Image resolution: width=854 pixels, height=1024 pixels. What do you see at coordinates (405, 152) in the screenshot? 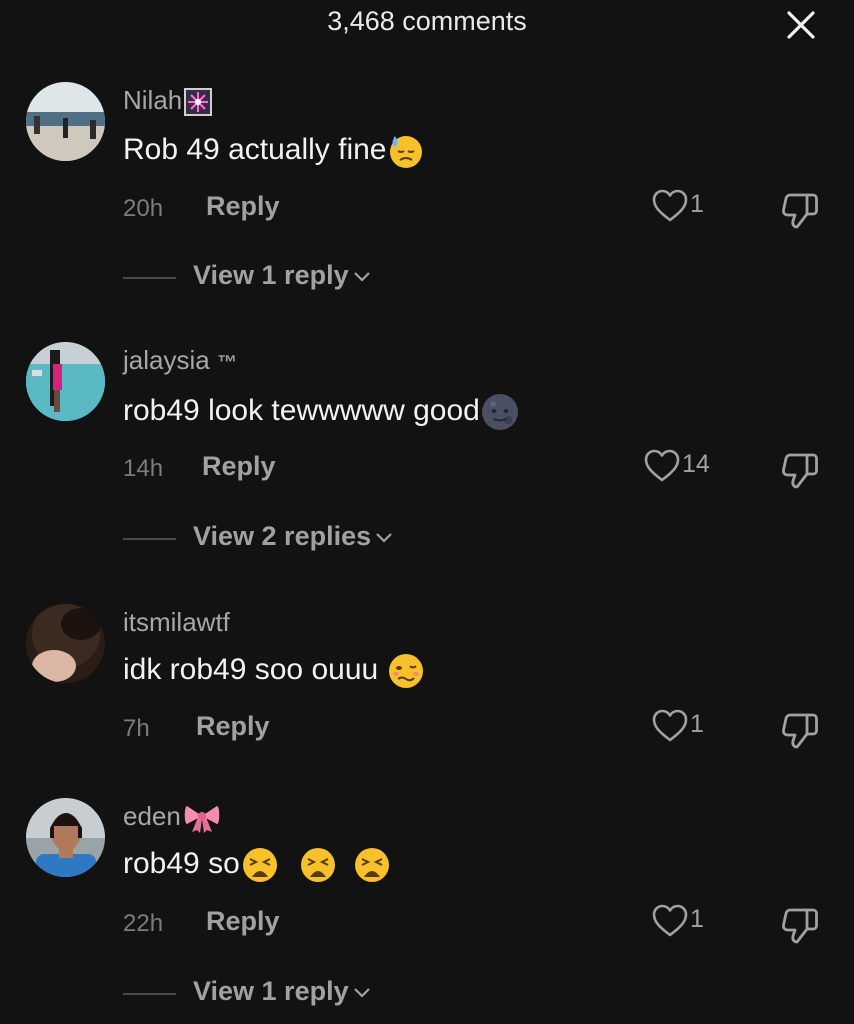
I see `downcast-face-with-sweat-emoji-icon` at bounding box center [405, 152].